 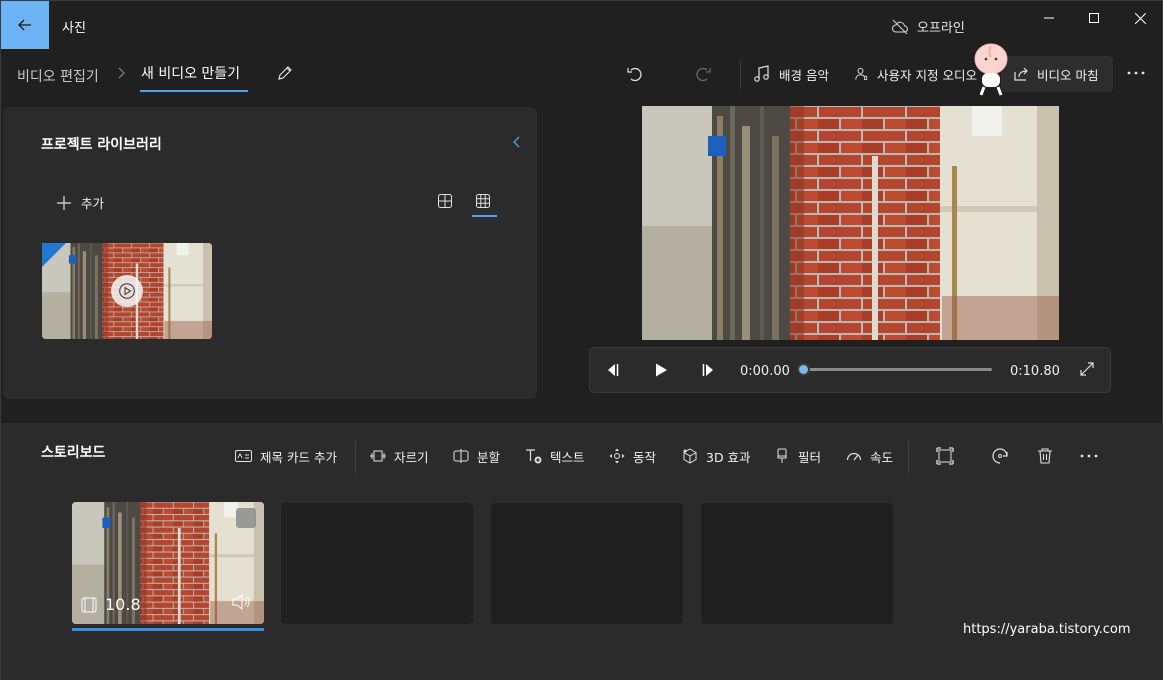 What do you see at coordinates (246, 518) in the screenshot?
I see `clip-select-checkbox` at bounding box center [246, 518].